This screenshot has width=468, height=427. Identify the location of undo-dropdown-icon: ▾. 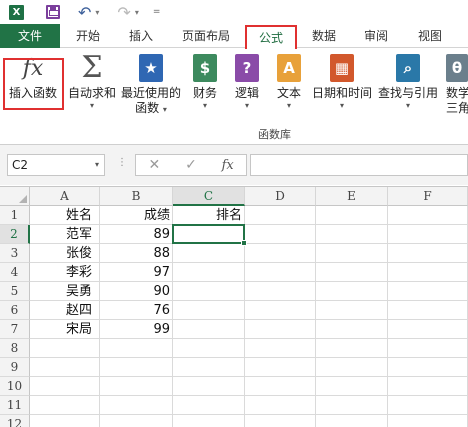
(97, 12).